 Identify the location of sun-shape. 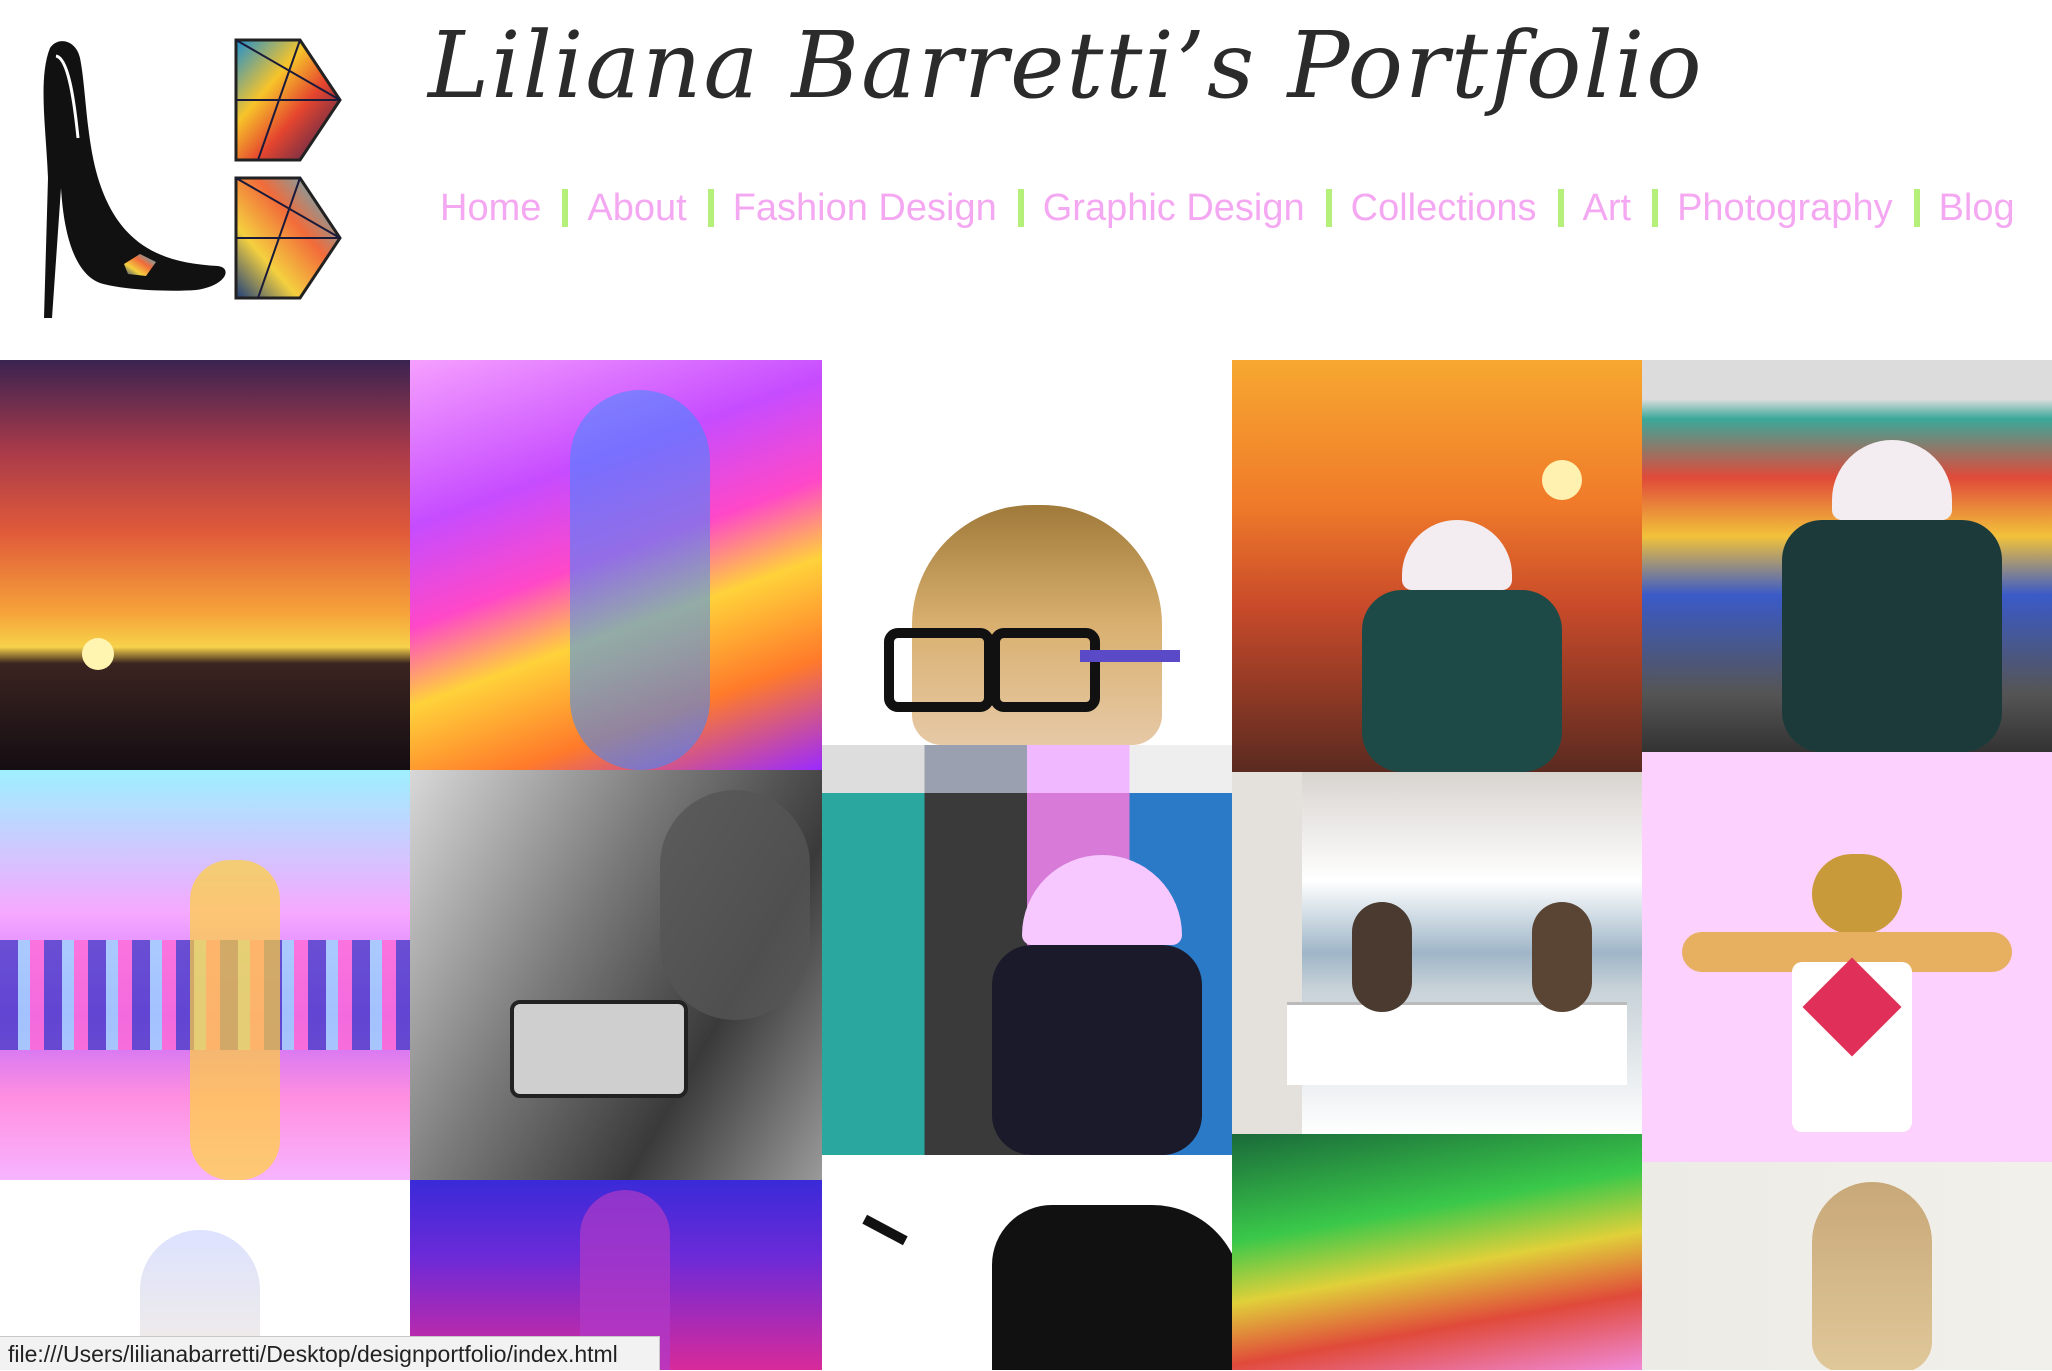
(98, 654).